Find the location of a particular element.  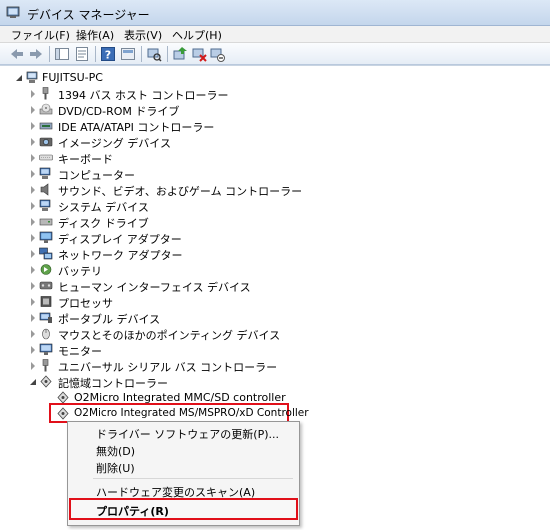

monitor-icon is located at coordinates (46, 349).